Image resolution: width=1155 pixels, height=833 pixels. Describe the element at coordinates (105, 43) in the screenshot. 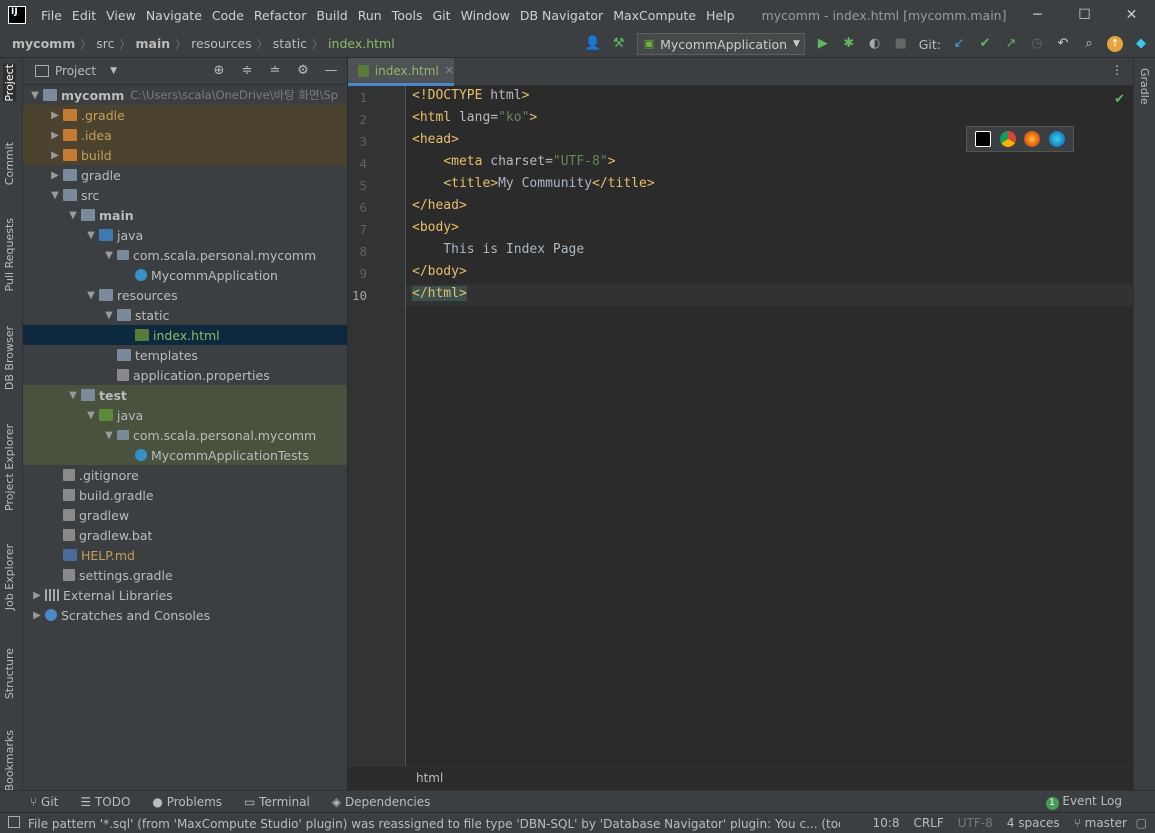

I see `breadcrumb-src: src` at that location.